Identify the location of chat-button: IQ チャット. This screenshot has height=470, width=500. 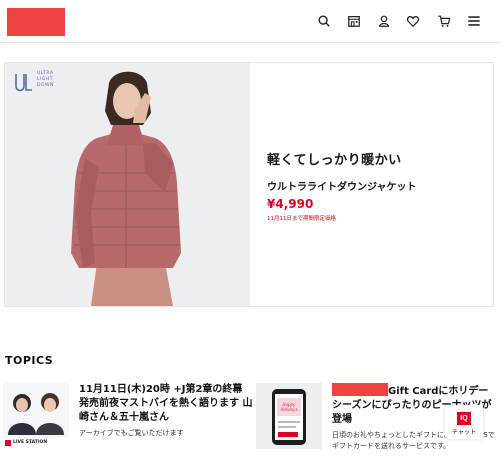
(464, 422).